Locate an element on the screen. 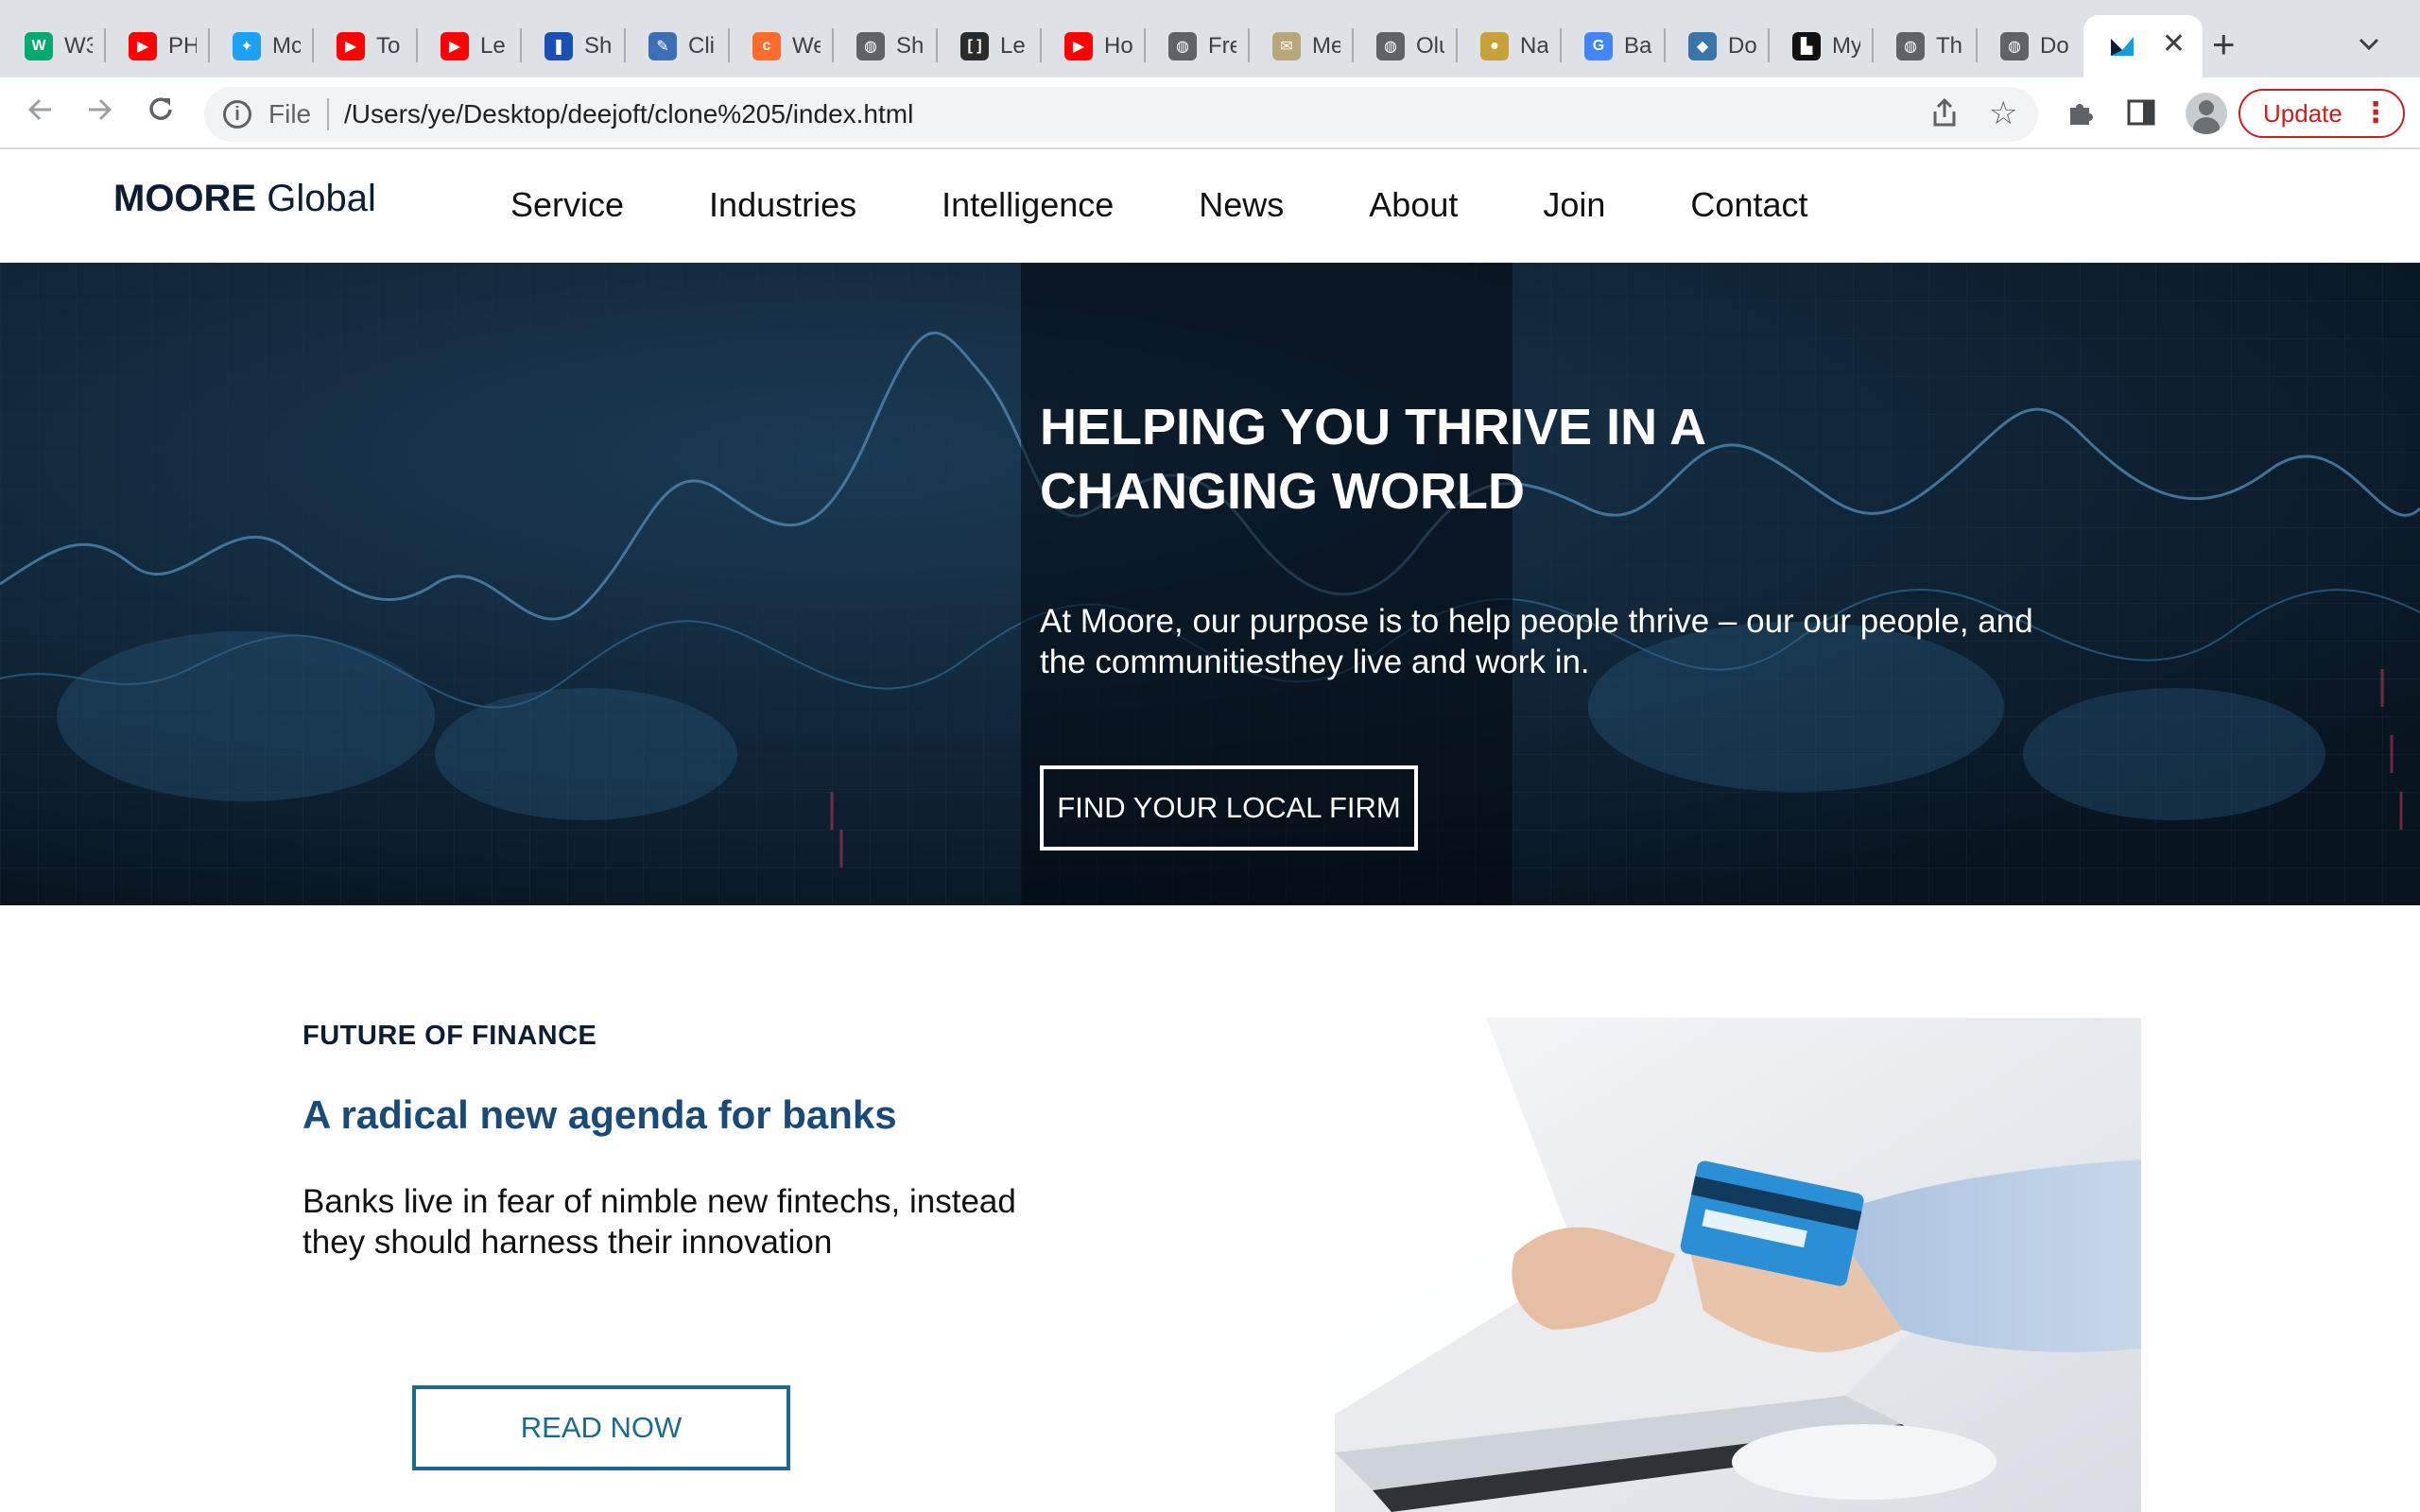  browser-tab: ◍ Sh is located at coordinates (884, 46).